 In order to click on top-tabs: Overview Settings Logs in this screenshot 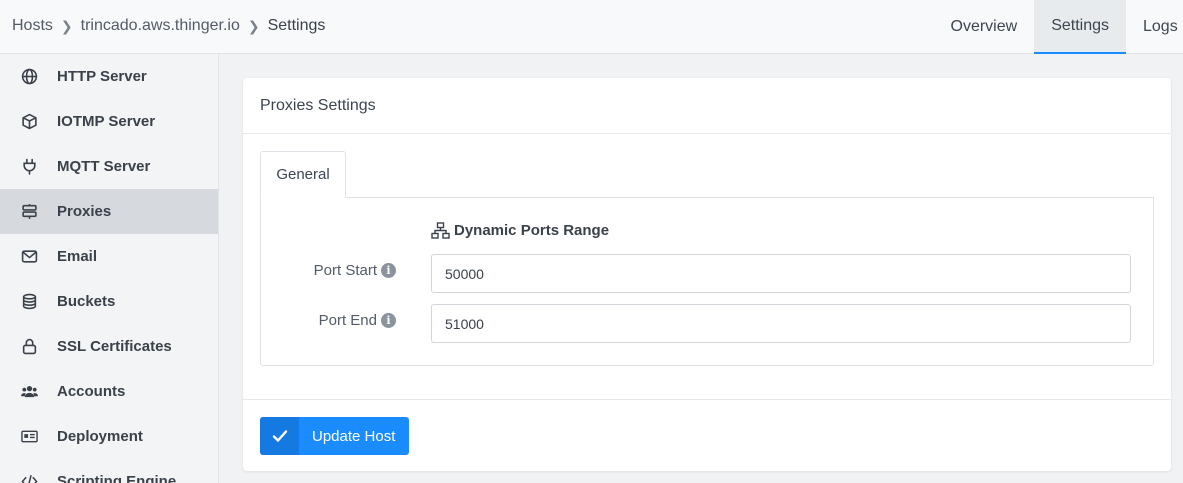, I will do `click(1058, 27)`.